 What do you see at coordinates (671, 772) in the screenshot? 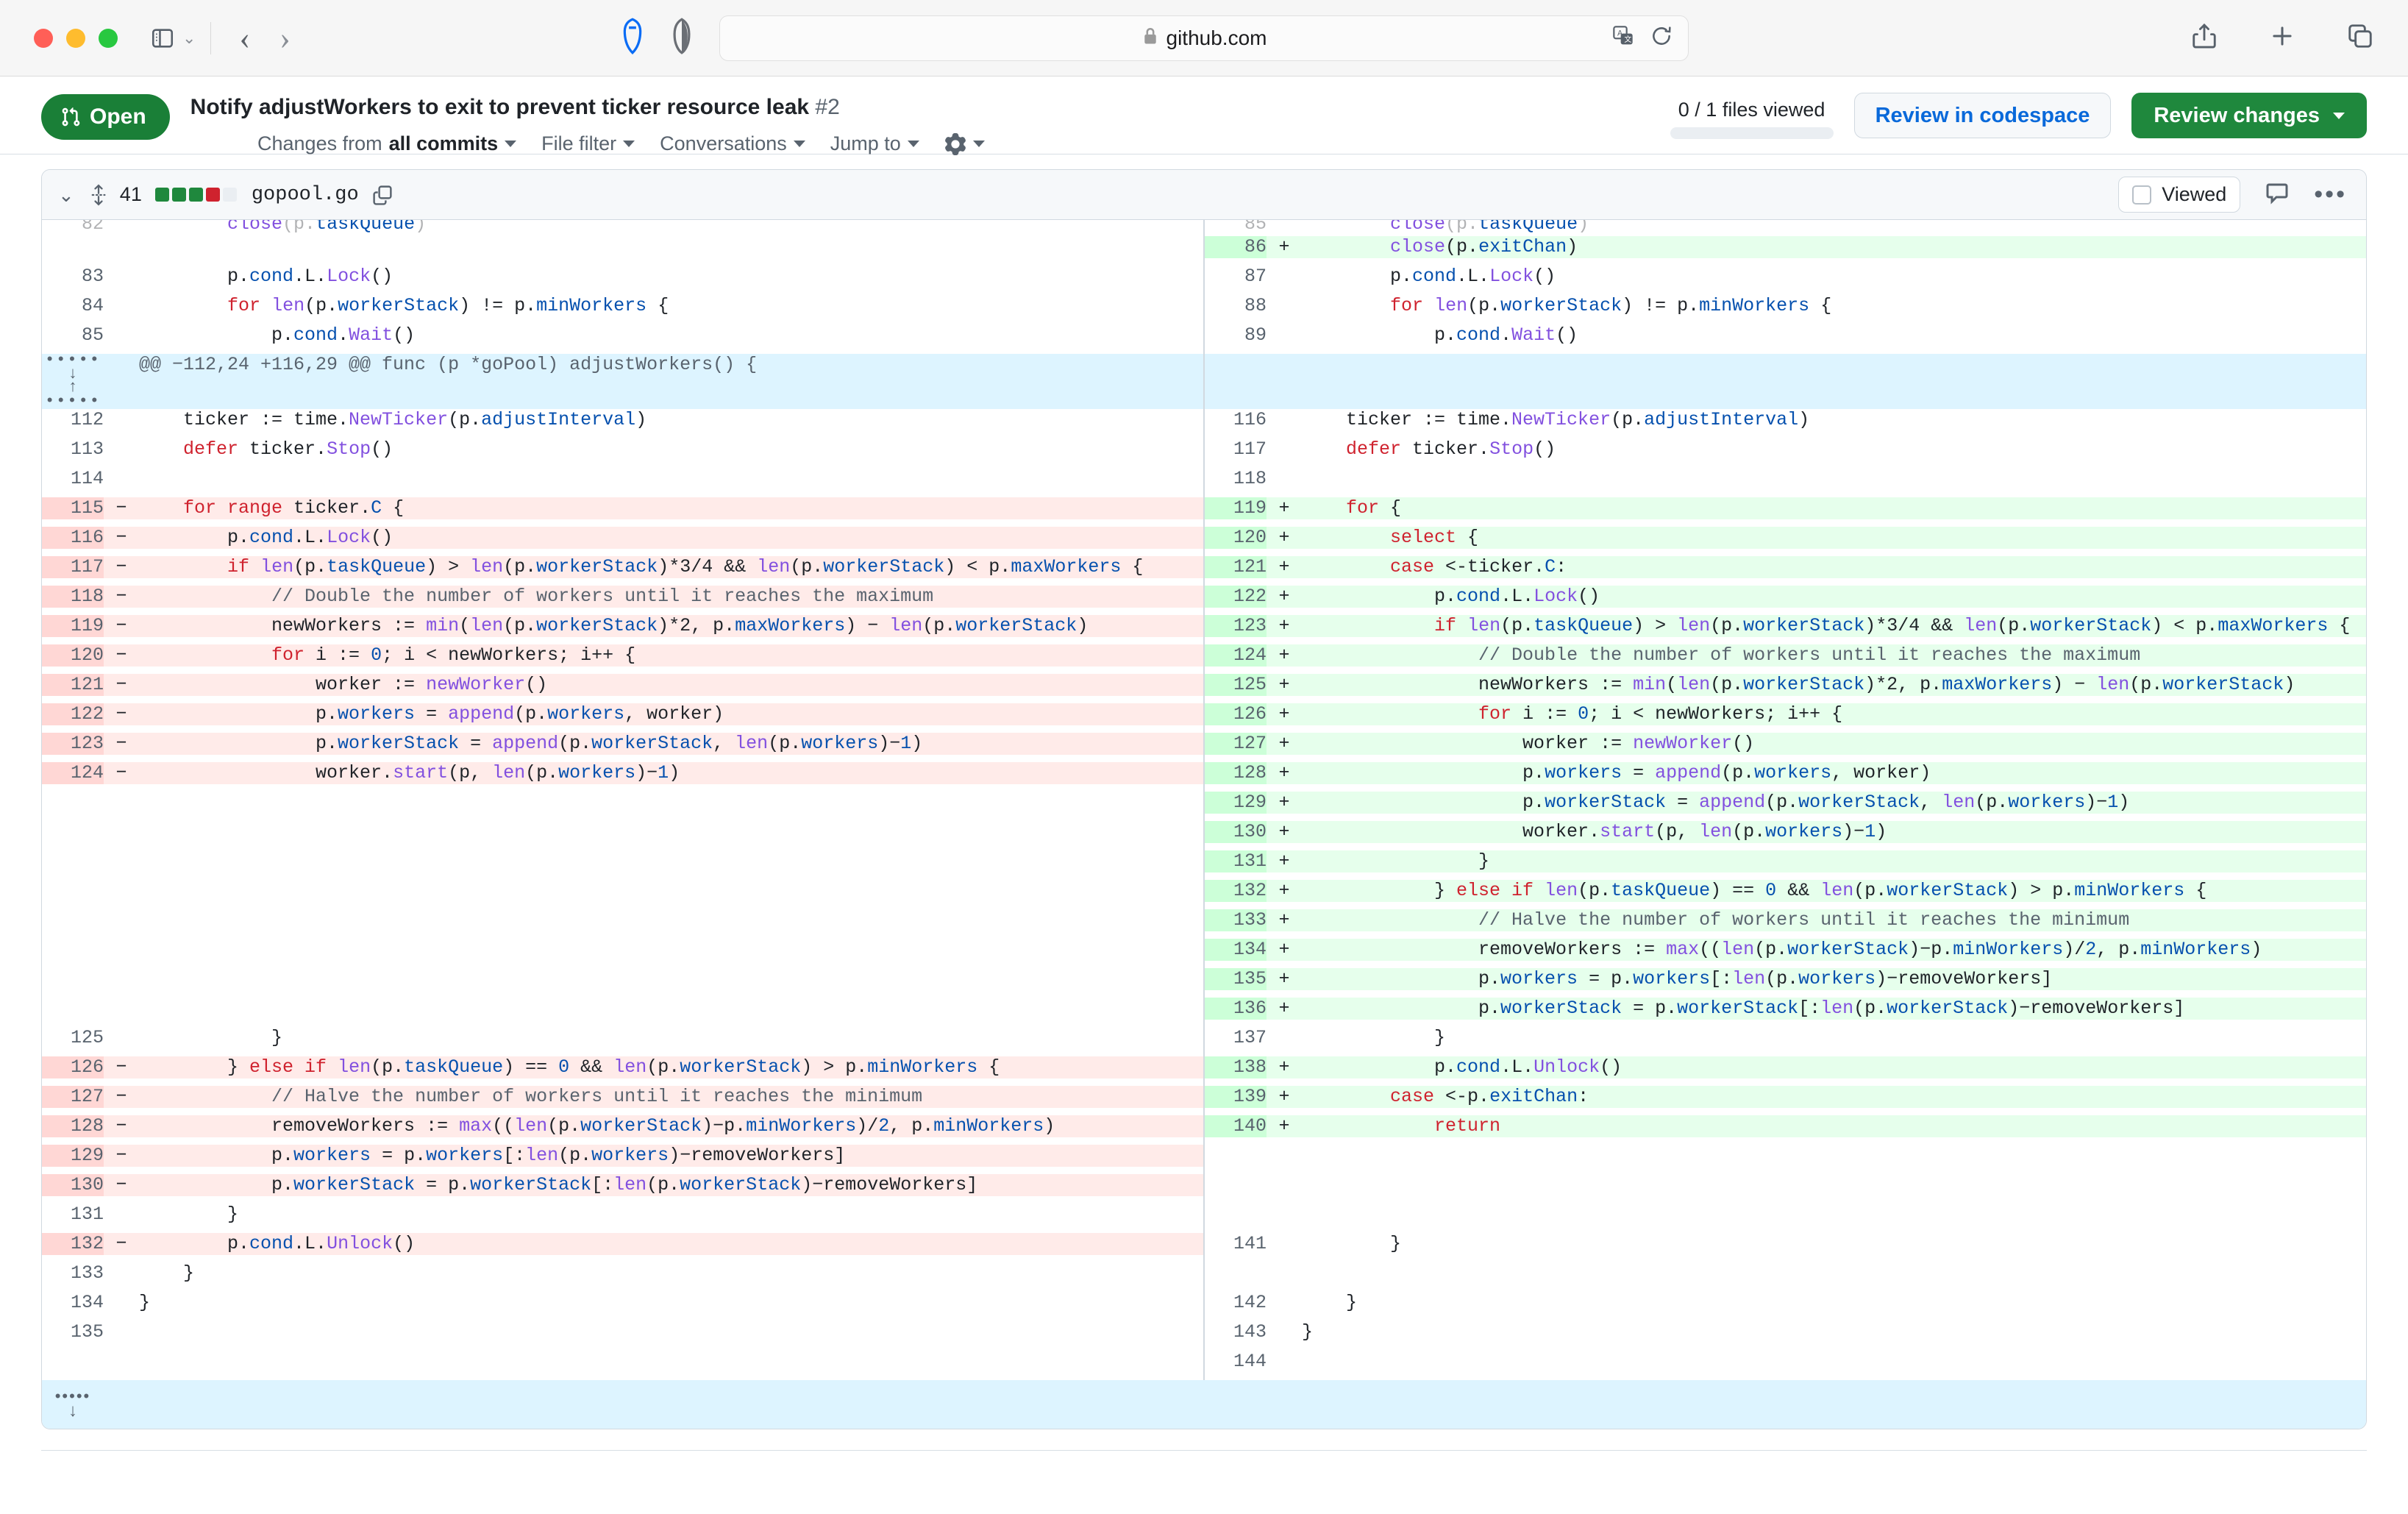
I see `left-code-line: worker.start(p, len(p.workers)−1)` at bounding box center [671, 772].